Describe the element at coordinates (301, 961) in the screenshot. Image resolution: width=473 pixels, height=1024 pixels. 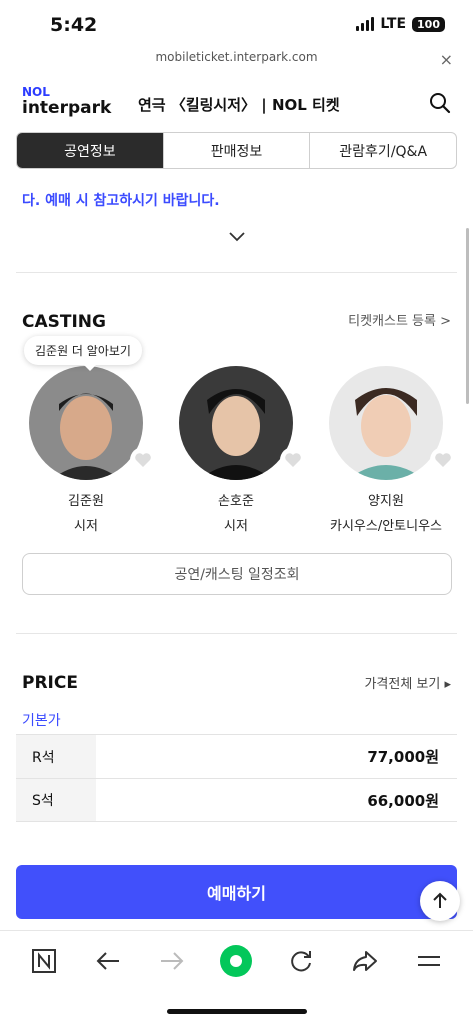
I see `refresh-icon` at that location.